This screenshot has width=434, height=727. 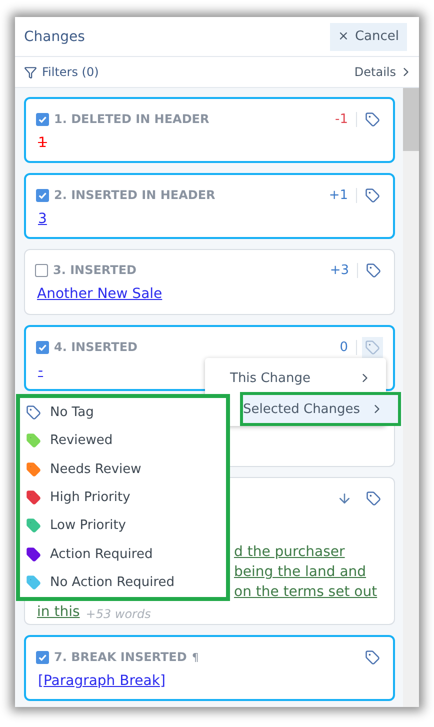 I want to click on details-button: Details, so click(x=383, y=72).